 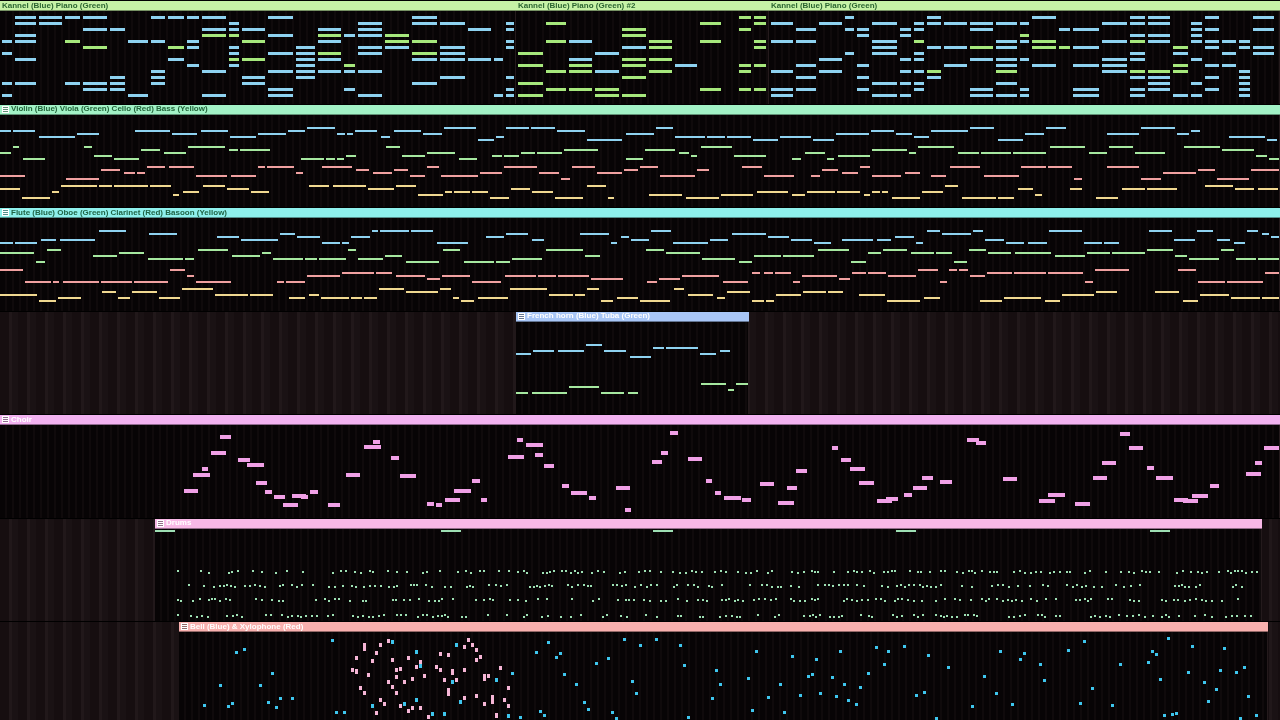 What do you see at coordinates (179, 523) in the screenshot?
I see `clip-label: Drums` at bounding box center [179, 523].